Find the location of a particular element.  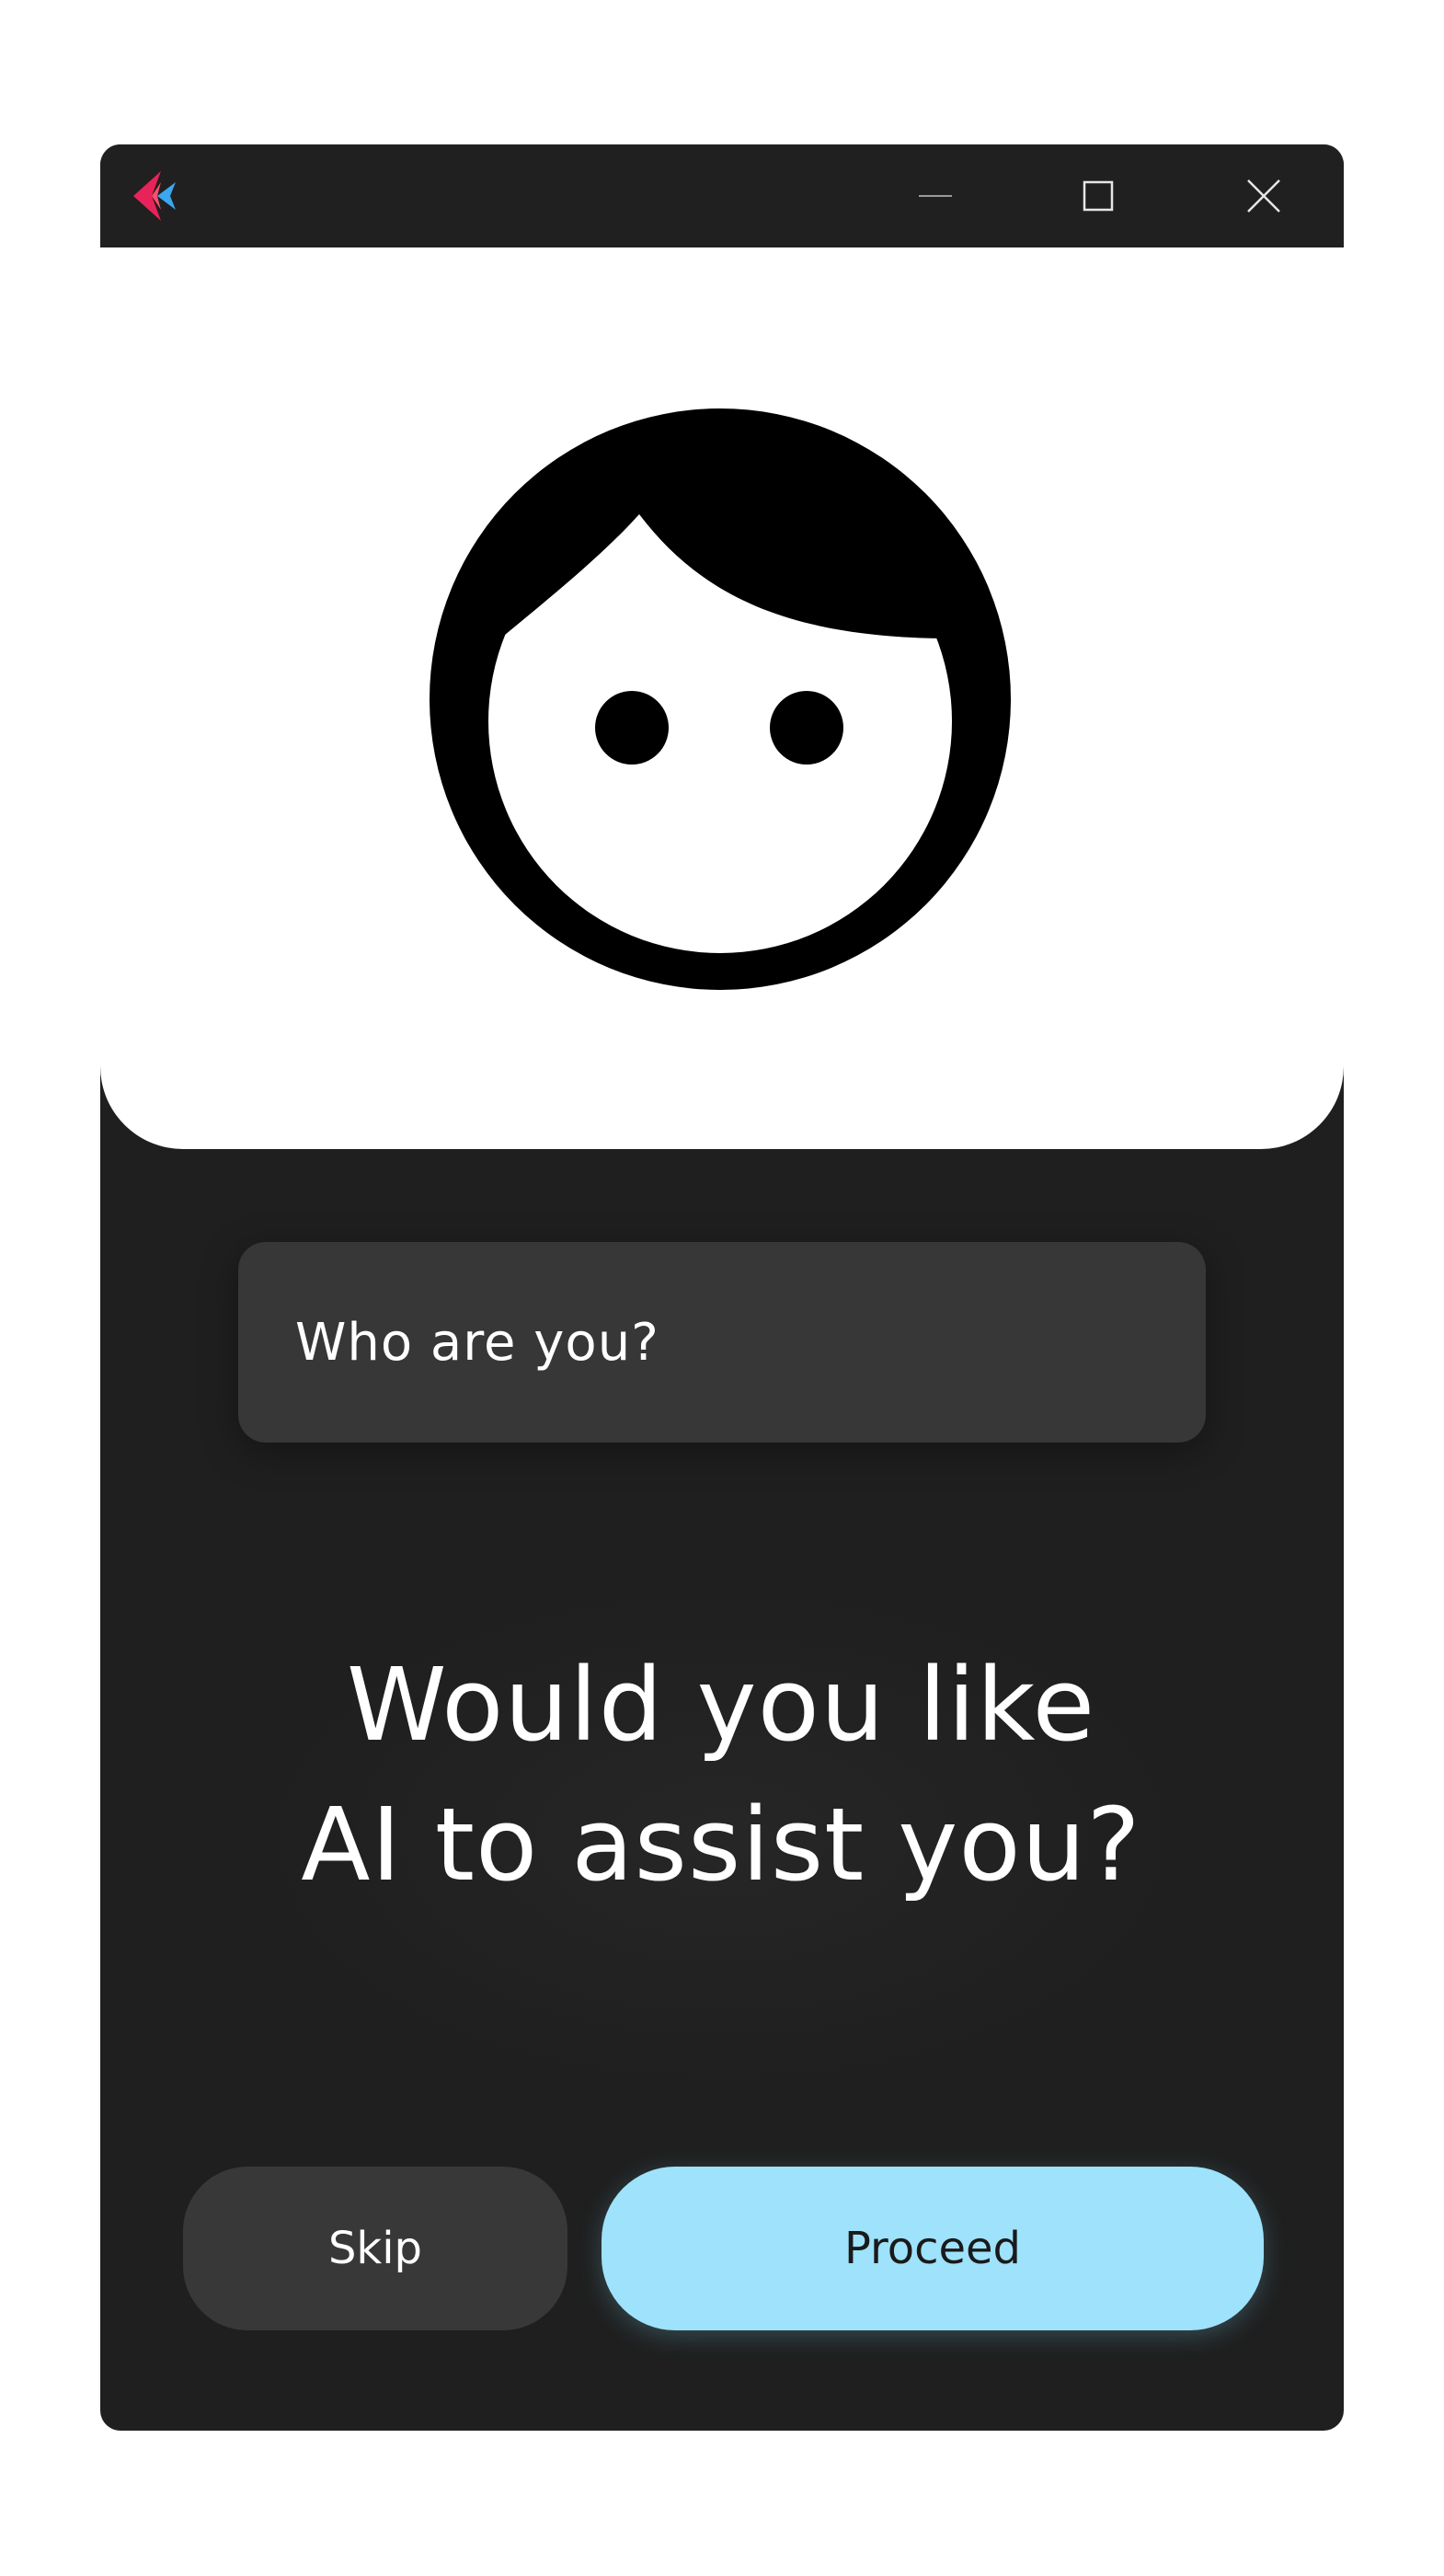

app-logo-icon is located at coordinates (154, 196).